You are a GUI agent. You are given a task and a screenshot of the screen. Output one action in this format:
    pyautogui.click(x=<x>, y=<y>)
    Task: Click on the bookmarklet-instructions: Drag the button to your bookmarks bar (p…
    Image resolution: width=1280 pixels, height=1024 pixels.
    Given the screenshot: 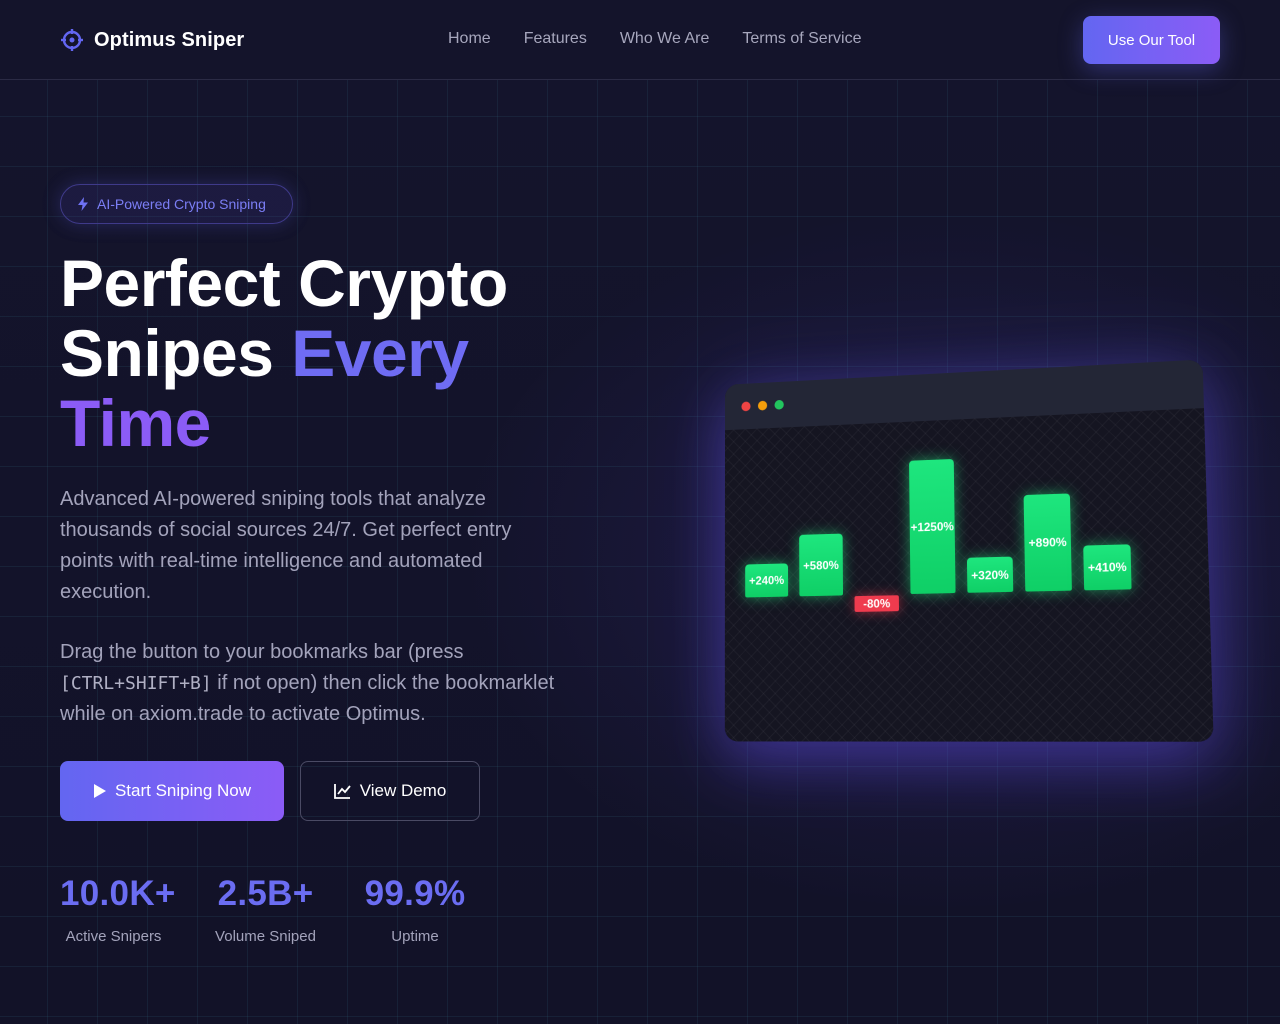 What is the action you would take?
    pyautogui.click(x=315, y=683)
    